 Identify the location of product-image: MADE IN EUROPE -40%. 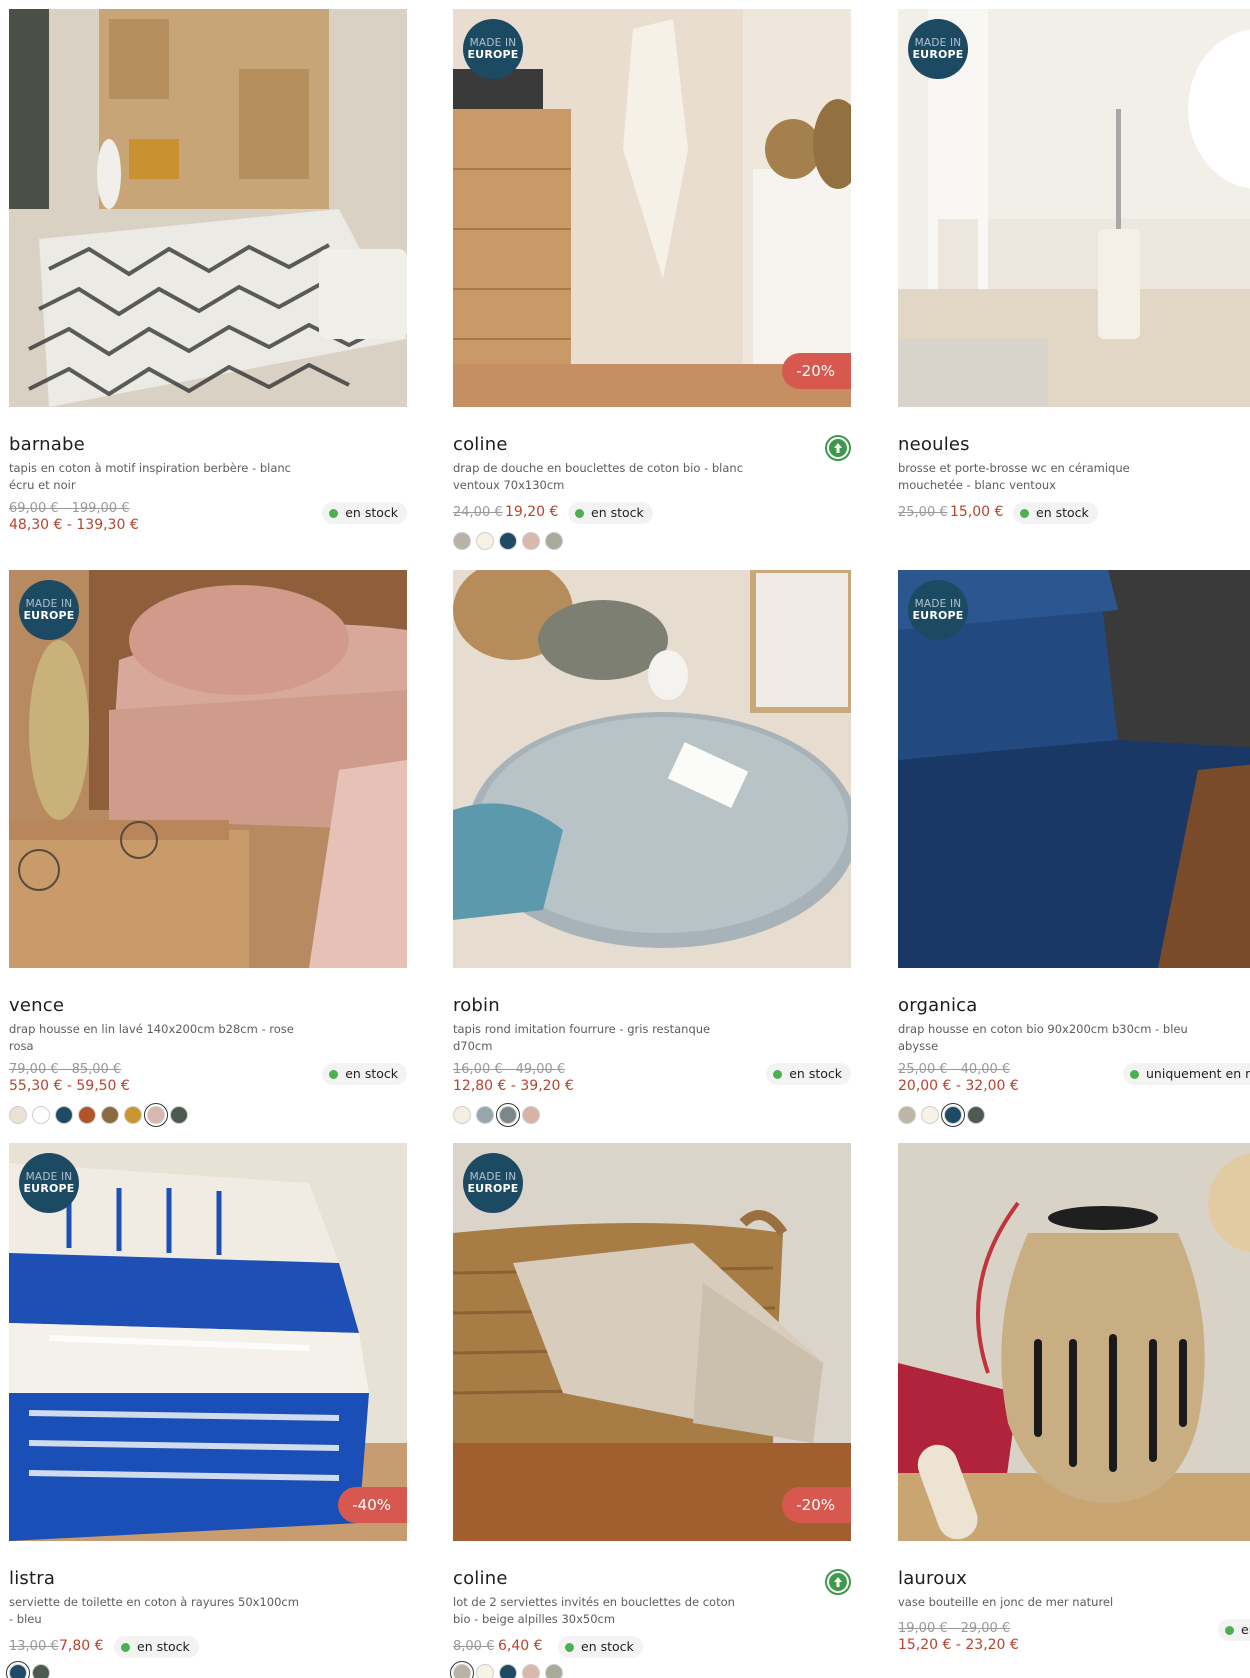
(208, 1342).